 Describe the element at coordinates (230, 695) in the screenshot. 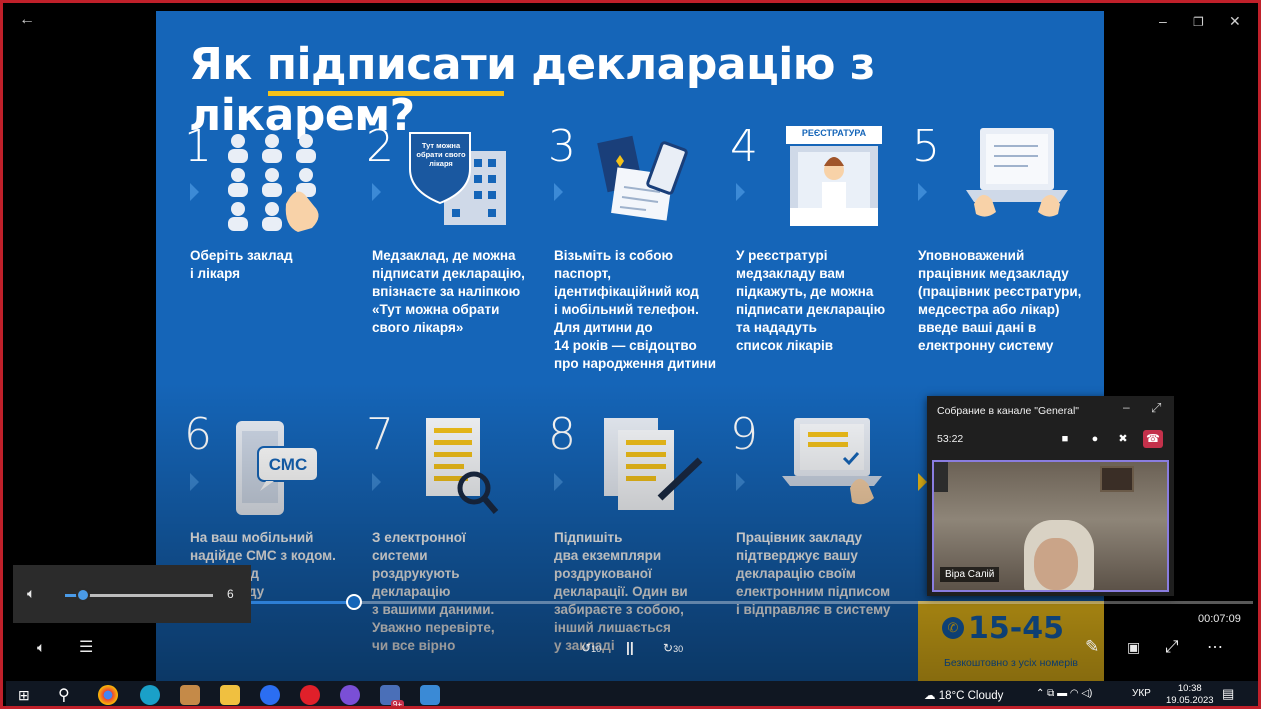

I see `file-explorer-icon` at that location.